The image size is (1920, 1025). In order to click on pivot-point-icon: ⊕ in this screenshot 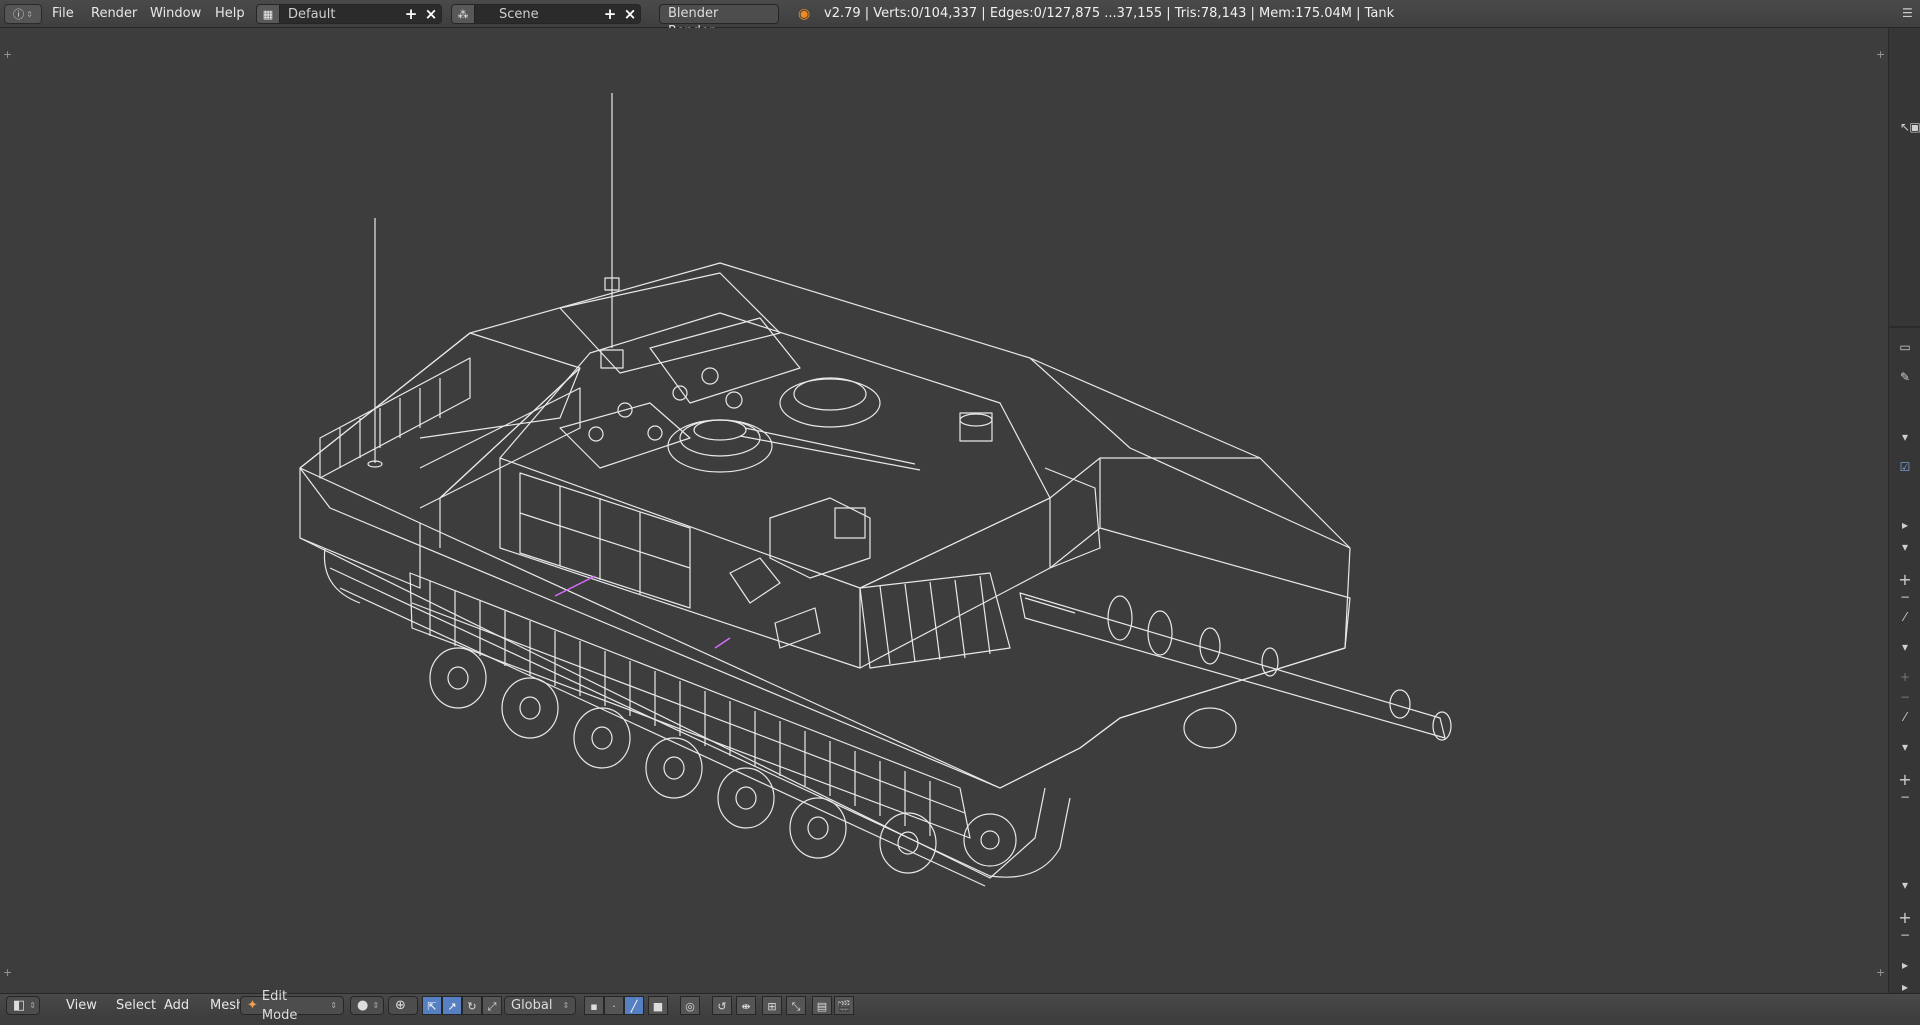, I will do `click(403, 1005)`.